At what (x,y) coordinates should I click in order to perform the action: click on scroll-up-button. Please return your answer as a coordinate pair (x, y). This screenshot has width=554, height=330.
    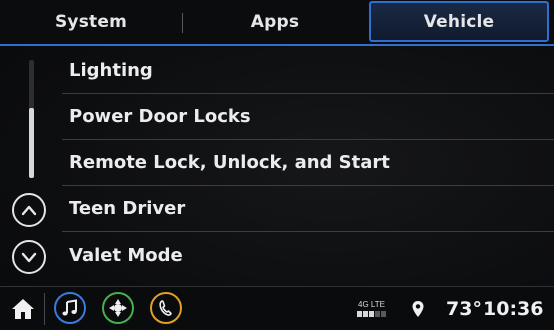
    Looking at the image, I should click on (29, 210).